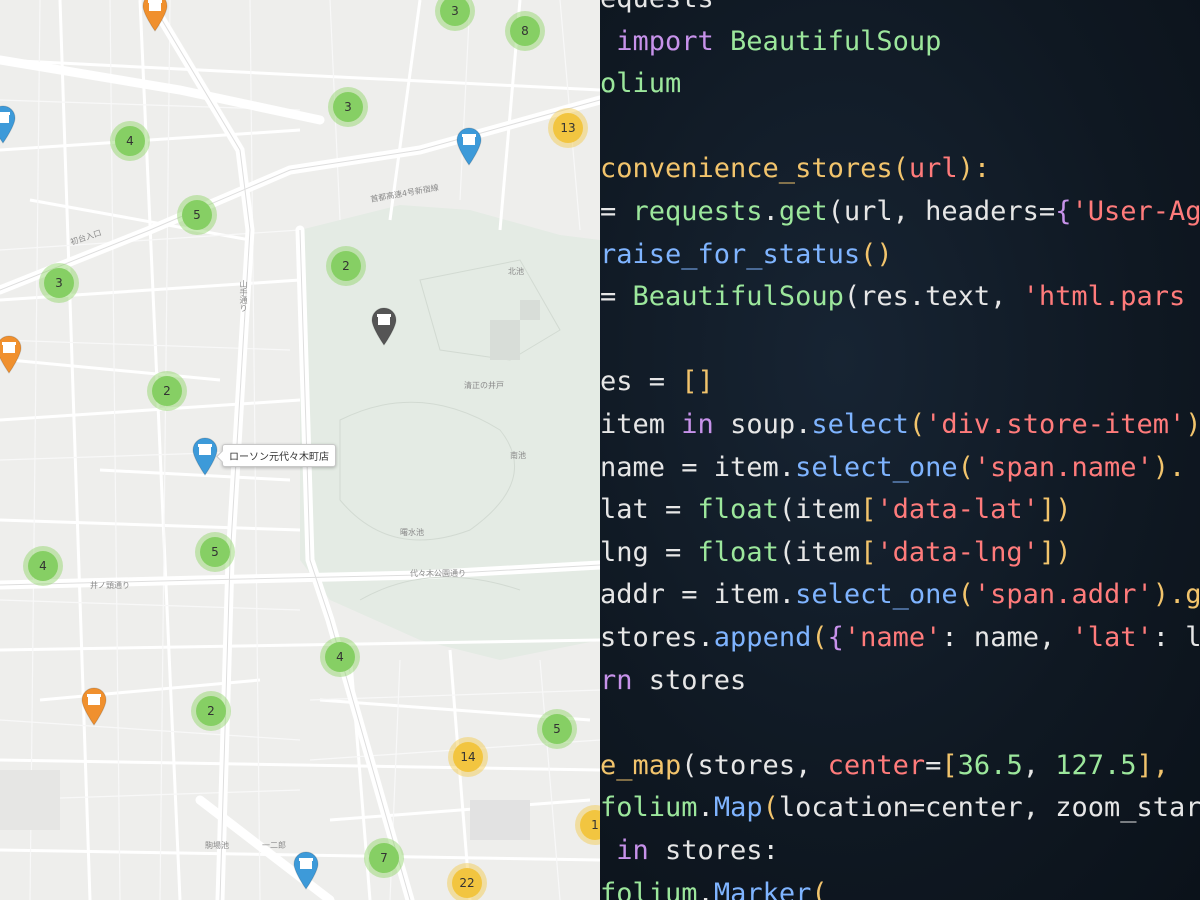 This screenshot has width=1200, height=900. I want to click on code-token: ., so click(770, 211).